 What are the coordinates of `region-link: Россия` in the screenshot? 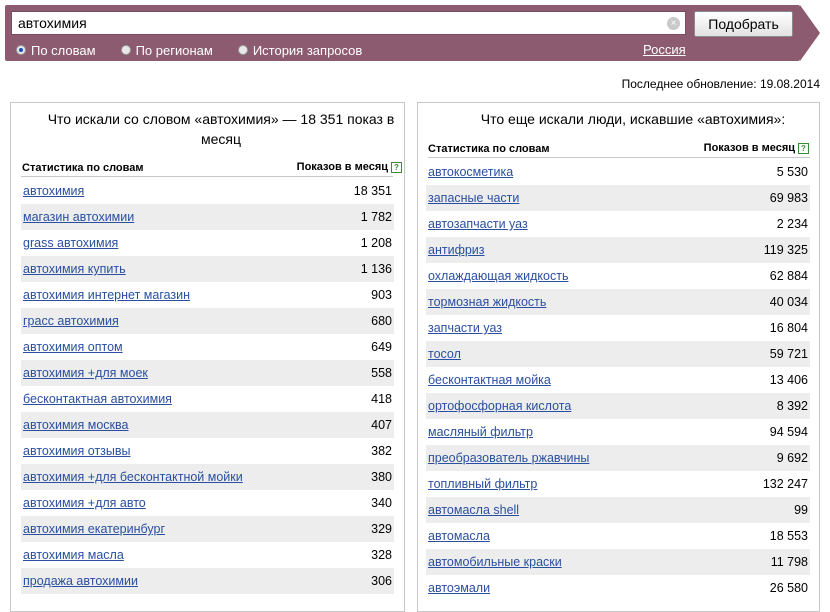 It's located at (664, 49).